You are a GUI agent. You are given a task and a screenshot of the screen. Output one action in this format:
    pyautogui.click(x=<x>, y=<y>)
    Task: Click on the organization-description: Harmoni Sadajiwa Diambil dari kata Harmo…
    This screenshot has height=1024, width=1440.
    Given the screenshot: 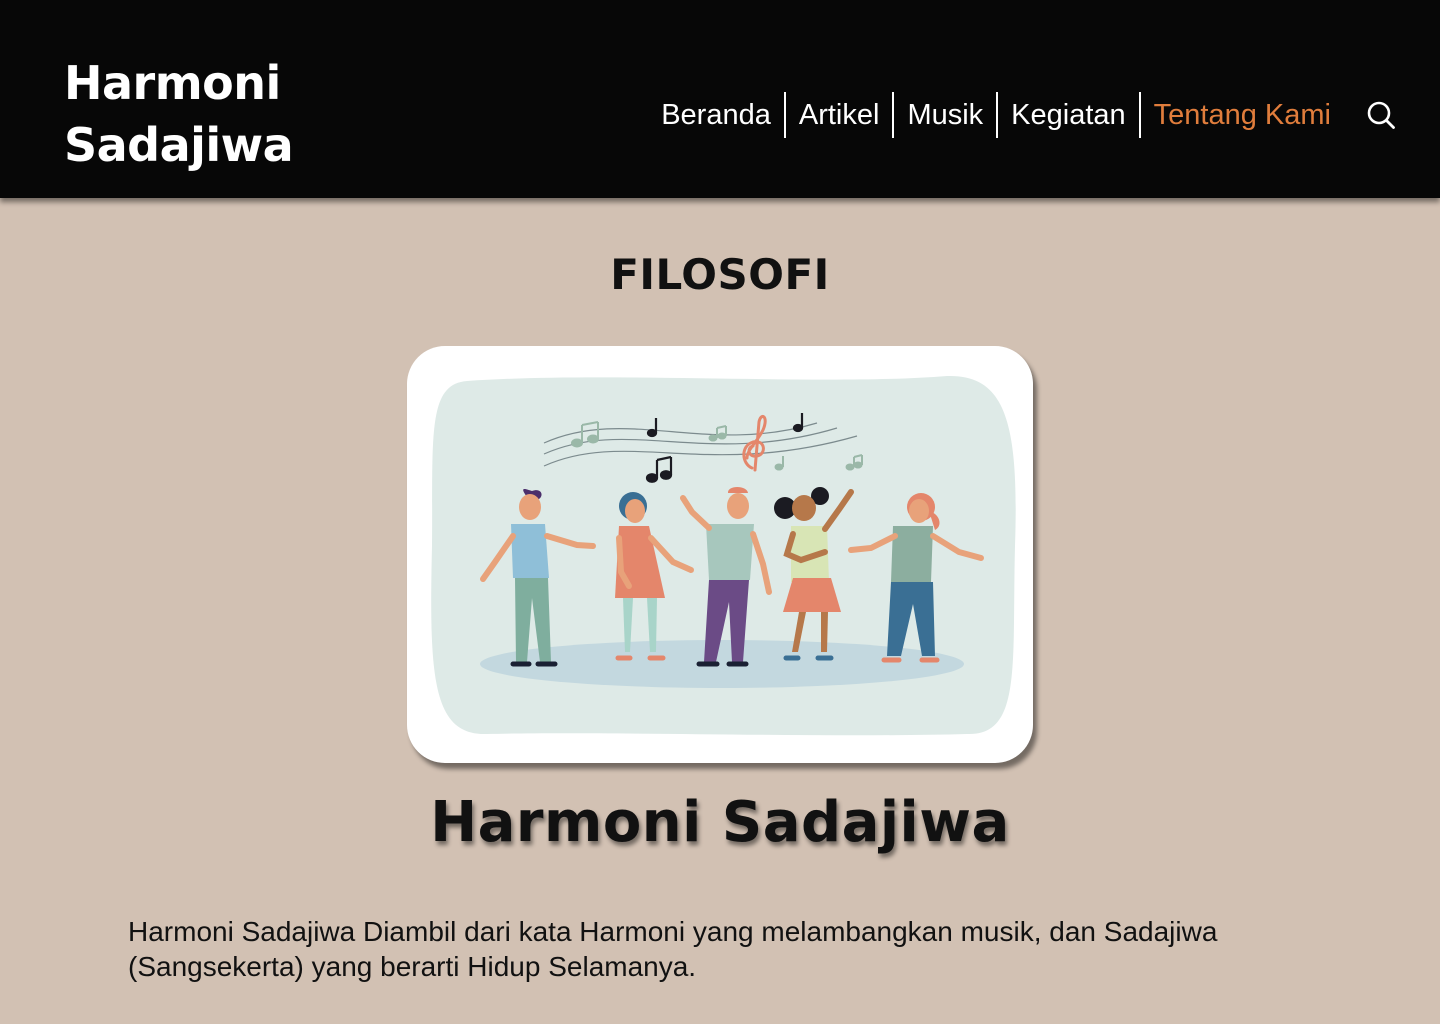 What is the action you would take?
    pyautogui.click(x=673, y=949)
    